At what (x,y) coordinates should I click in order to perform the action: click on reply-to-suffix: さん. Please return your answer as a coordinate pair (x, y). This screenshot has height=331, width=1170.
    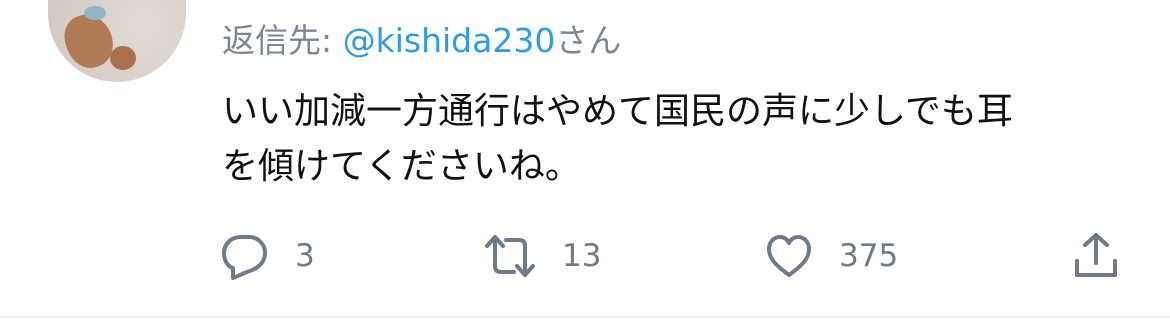
    Looking at the image, I should click on (588, 40).